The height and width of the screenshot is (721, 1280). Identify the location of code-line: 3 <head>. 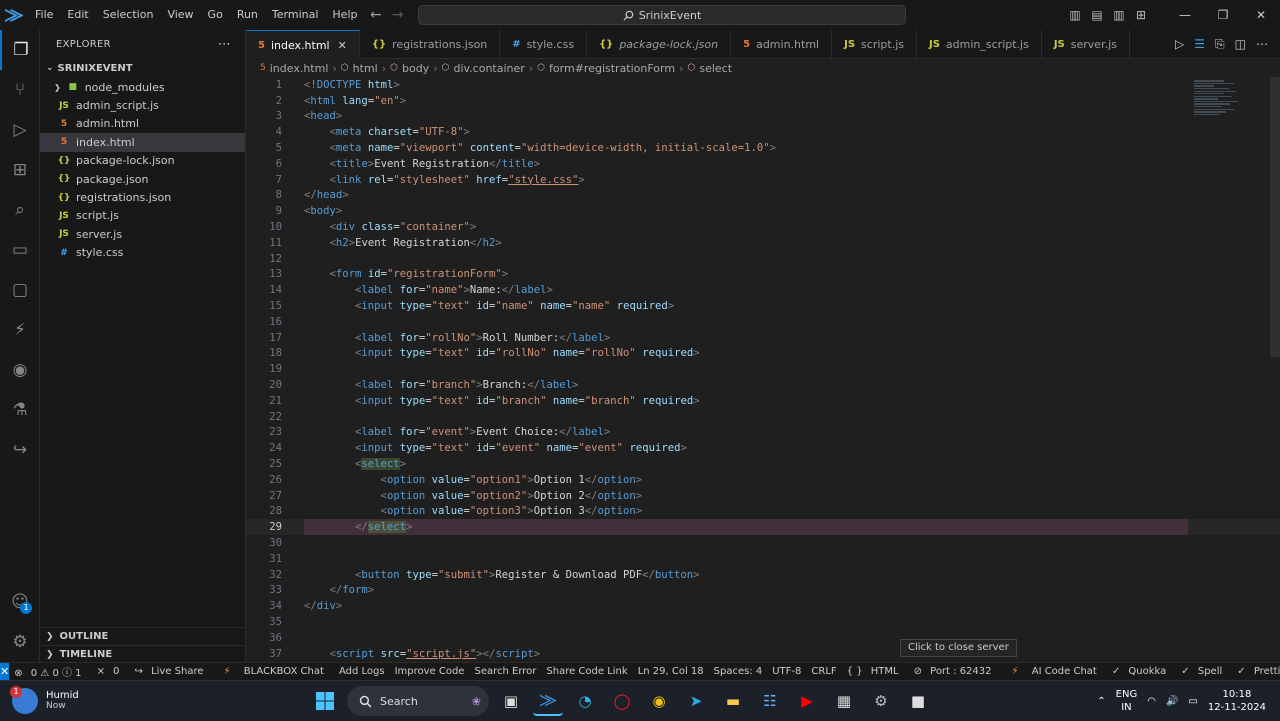
(763, 117).